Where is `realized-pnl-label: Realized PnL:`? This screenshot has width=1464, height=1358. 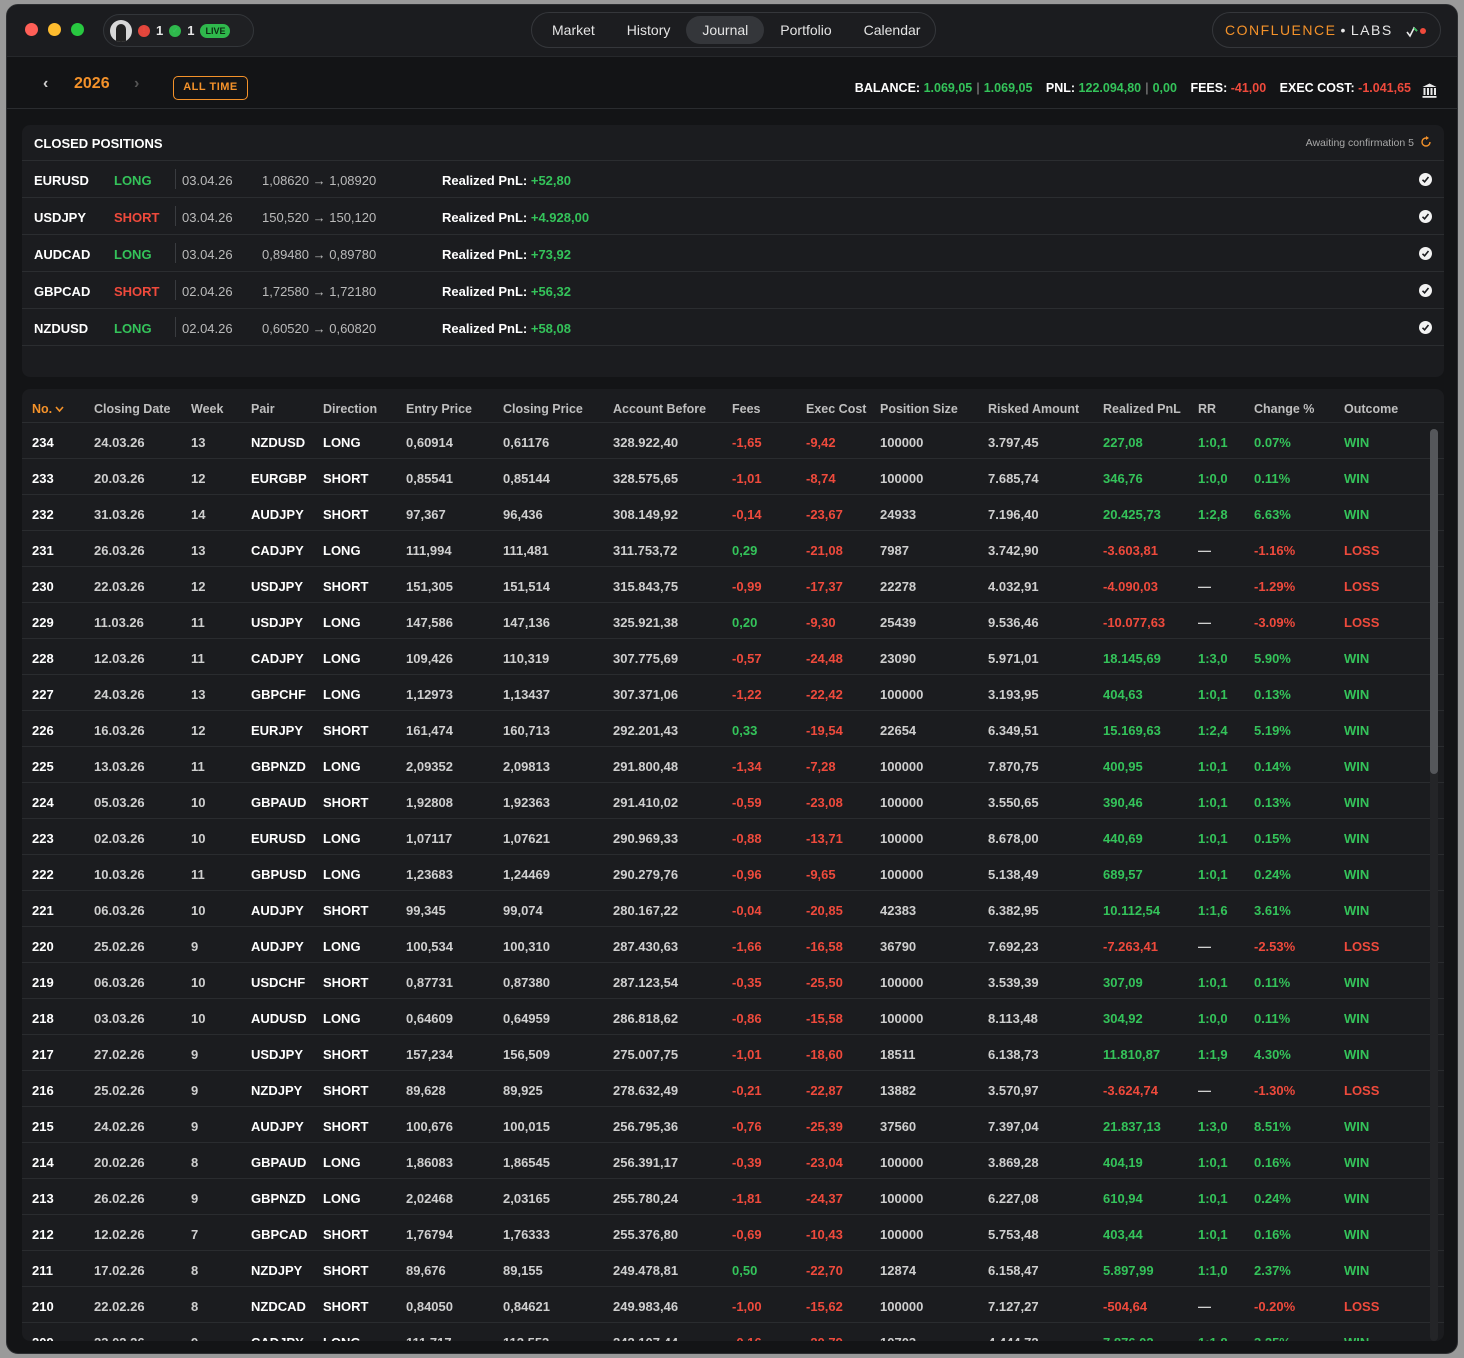
realized-pnl-label: Realized PnL: is located at coordinates (486, 254).